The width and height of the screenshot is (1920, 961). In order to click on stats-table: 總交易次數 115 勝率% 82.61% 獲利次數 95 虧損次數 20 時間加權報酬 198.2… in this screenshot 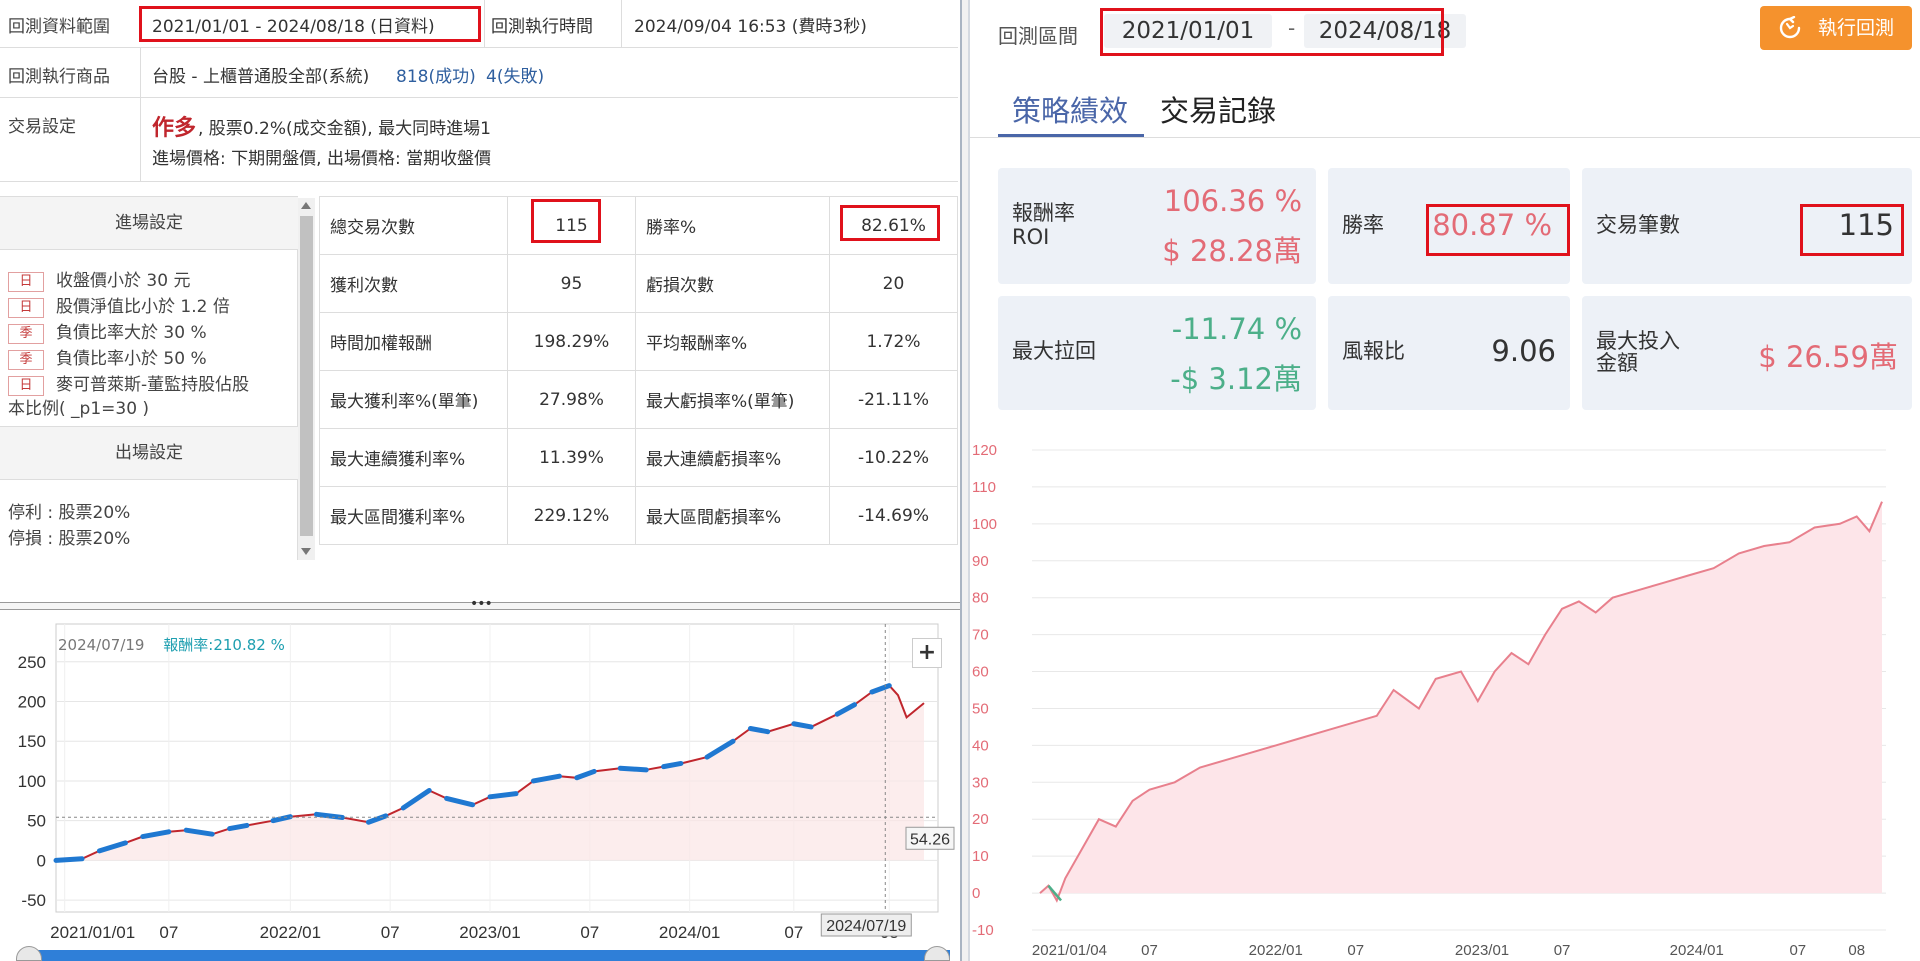, I will do `click(638, 370)`.